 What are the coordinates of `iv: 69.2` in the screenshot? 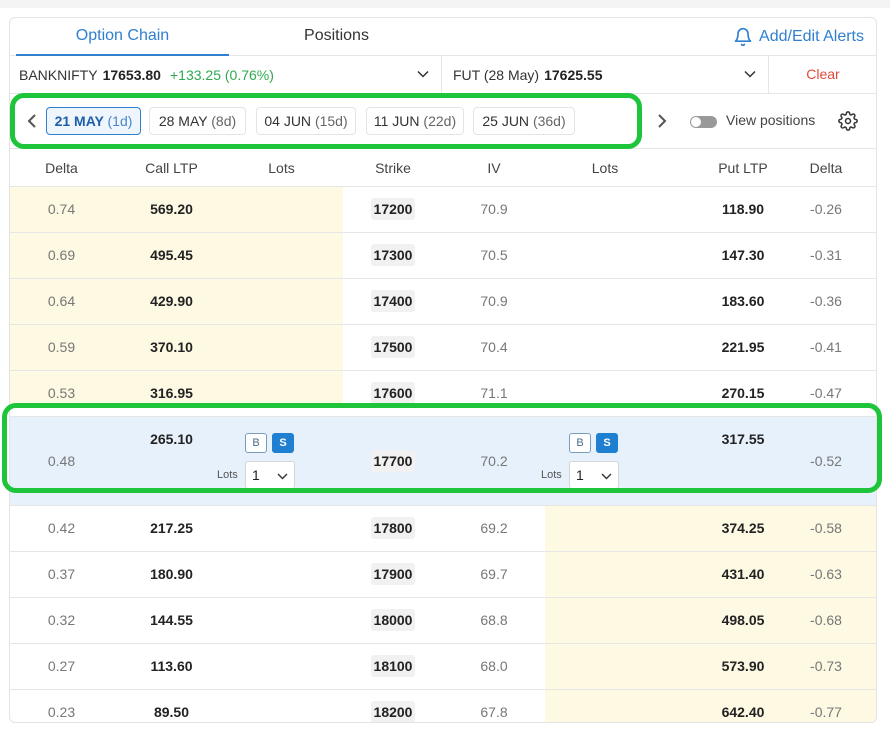 It's located at (494, 528).